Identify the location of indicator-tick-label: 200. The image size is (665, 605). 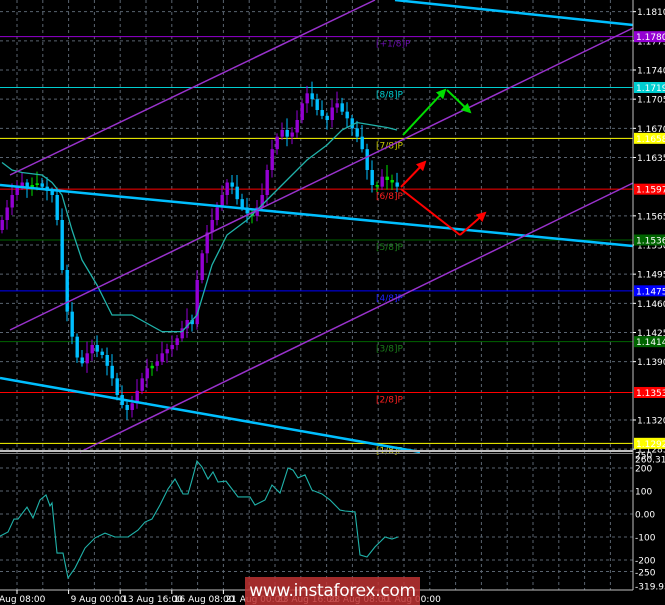
(643, 470).